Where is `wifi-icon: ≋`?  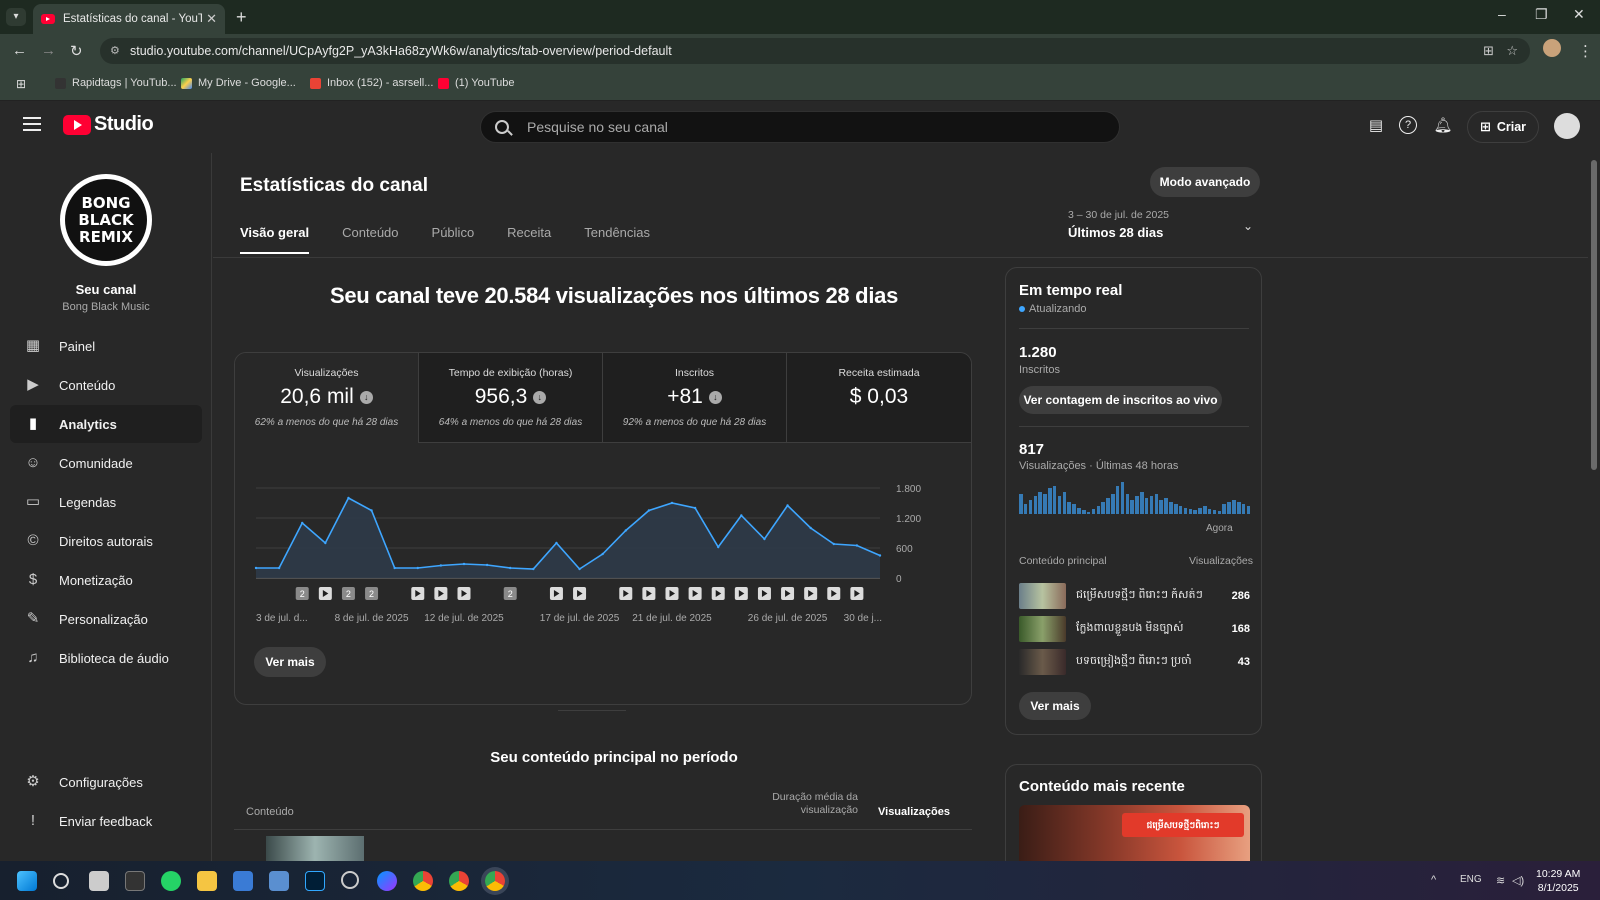 wifi-icon: ≋ is located at coordinates (1500, 880).